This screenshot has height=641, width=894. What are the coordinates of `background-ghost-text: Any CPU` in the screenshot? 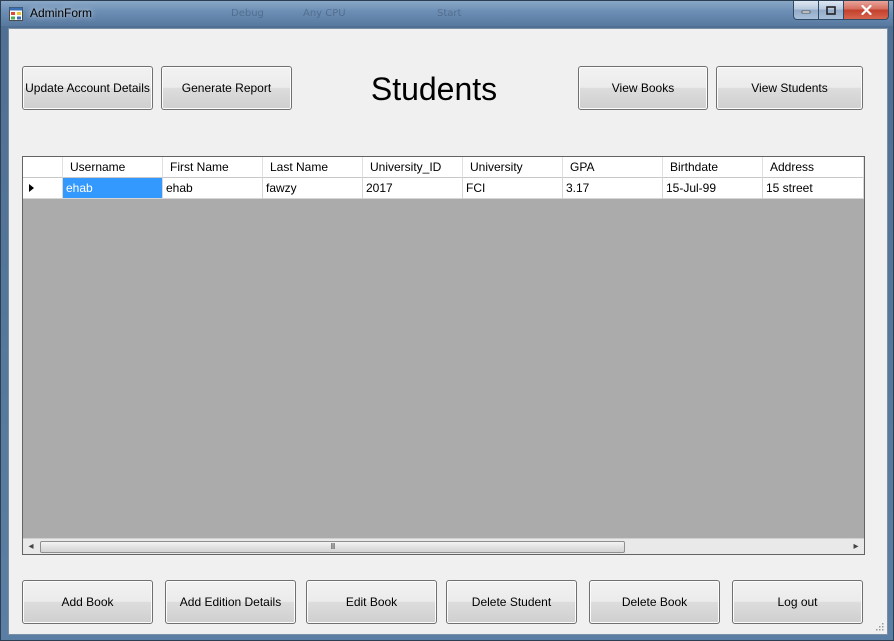 It's located at (324, 13).